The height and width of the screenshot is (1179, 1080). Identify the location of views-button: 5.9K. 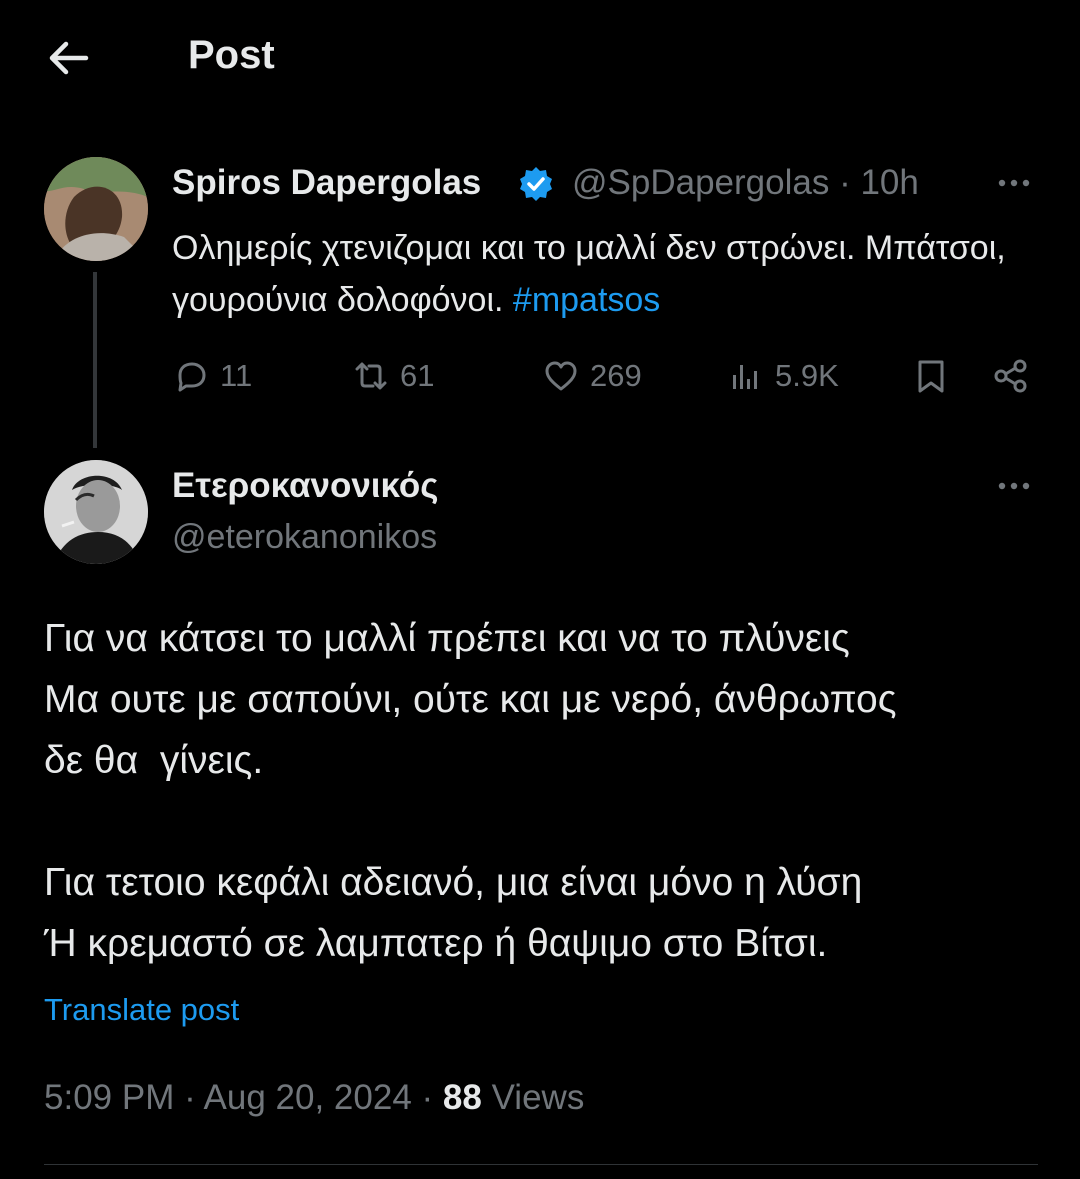
(783, 376).